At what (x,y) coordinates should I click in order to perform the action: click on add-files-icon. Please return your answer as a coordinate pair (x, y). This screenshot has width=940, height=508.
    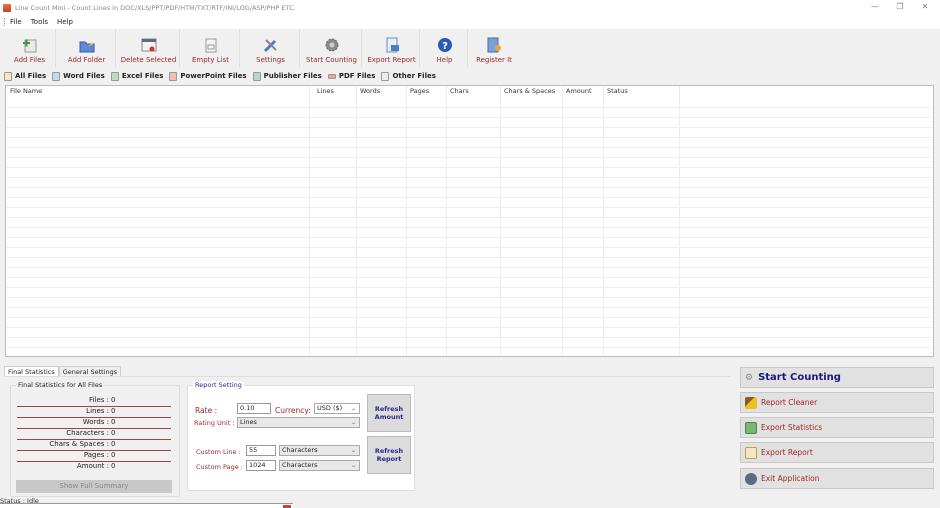
    Looking at the image, I should click on (30, 45).